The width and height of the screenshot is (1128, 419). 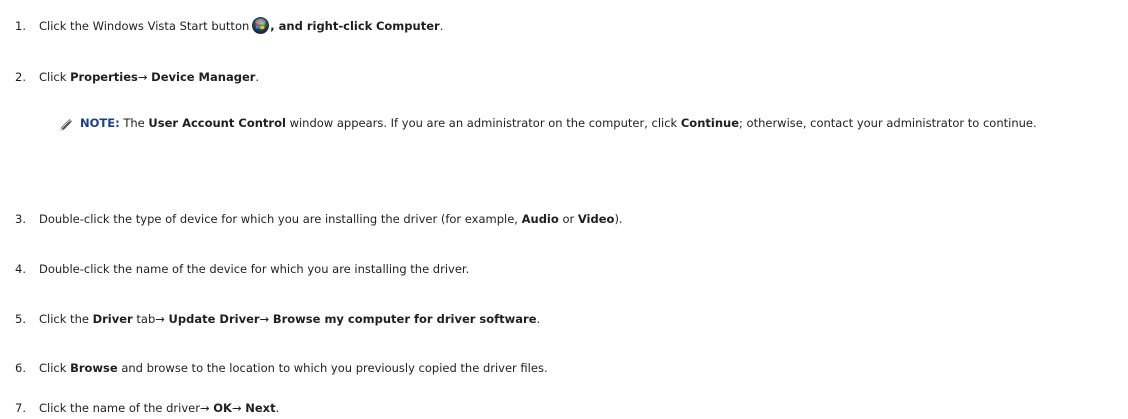 What do you see at coordinates (618, 219) in the screenshot?
I see `step-text: ).` at bounding box center [618, 219].